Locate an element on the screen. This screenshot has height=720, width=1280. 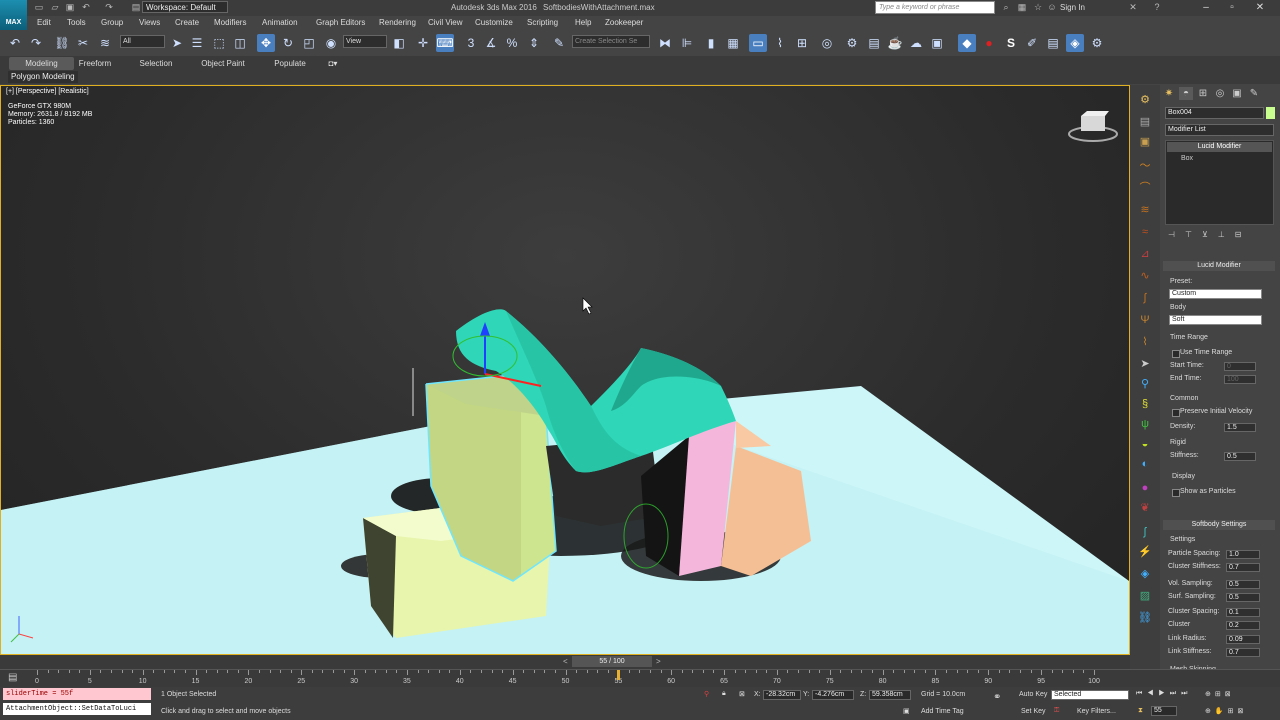
edit-named-sel-icon: ✎ is located at coordinates (559, 43).